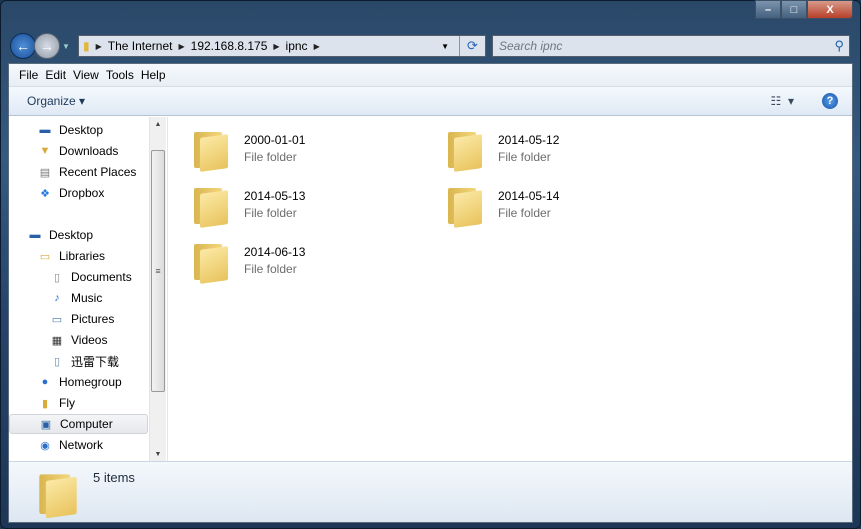 This screenshot has height=529, width=861. I want to click on address-history-dropdown: ▼, so click(445, 46).